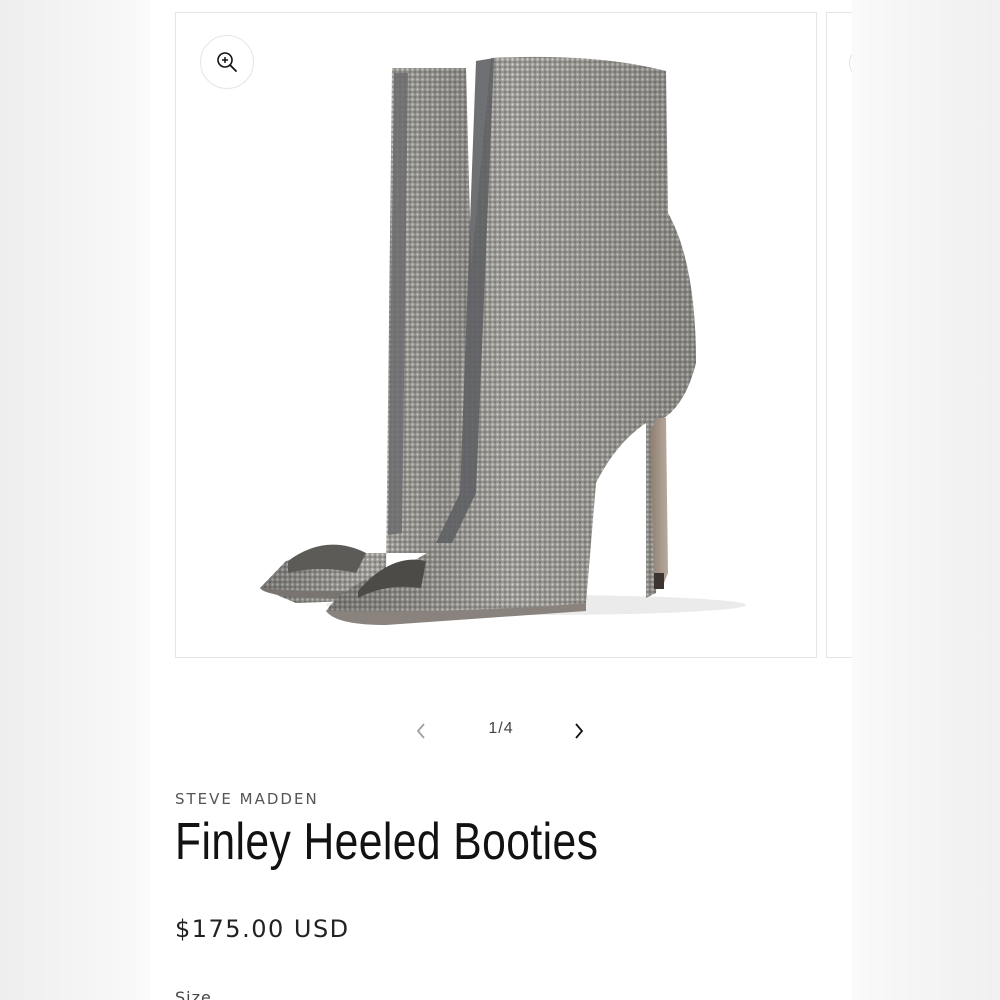 The width and height of the screenshot is (1000, 1000). I want to click on product-price: $175.00 USD, so click(262, 929).